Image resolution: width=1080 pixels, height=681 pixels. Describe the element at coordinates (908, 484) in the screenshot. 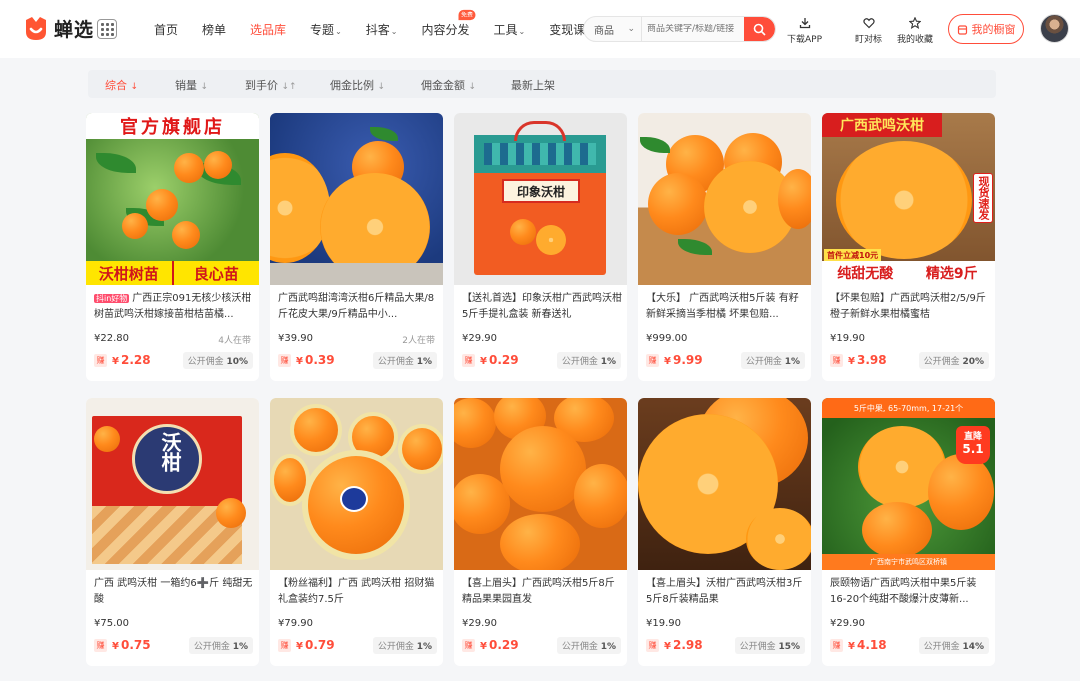

I see `product-image: 5斤中果, 65-70mm, 17-21个 直降 5.1 广西南宁市武鸣区双桥镇` at that location.